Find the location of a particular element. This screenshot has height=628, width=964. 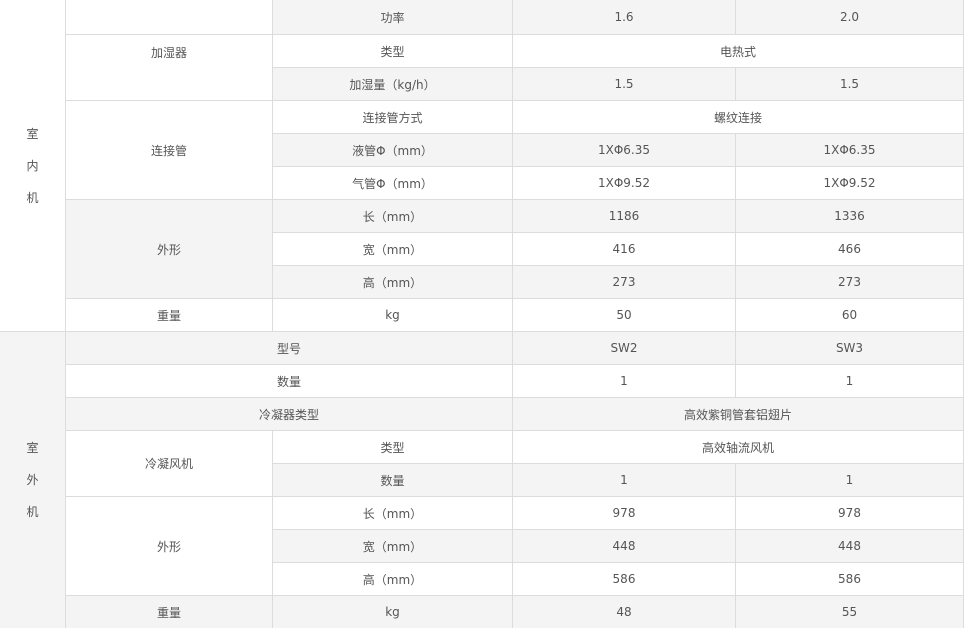

fan-qty-value-1: 1 is located at coordinates (624, 480).